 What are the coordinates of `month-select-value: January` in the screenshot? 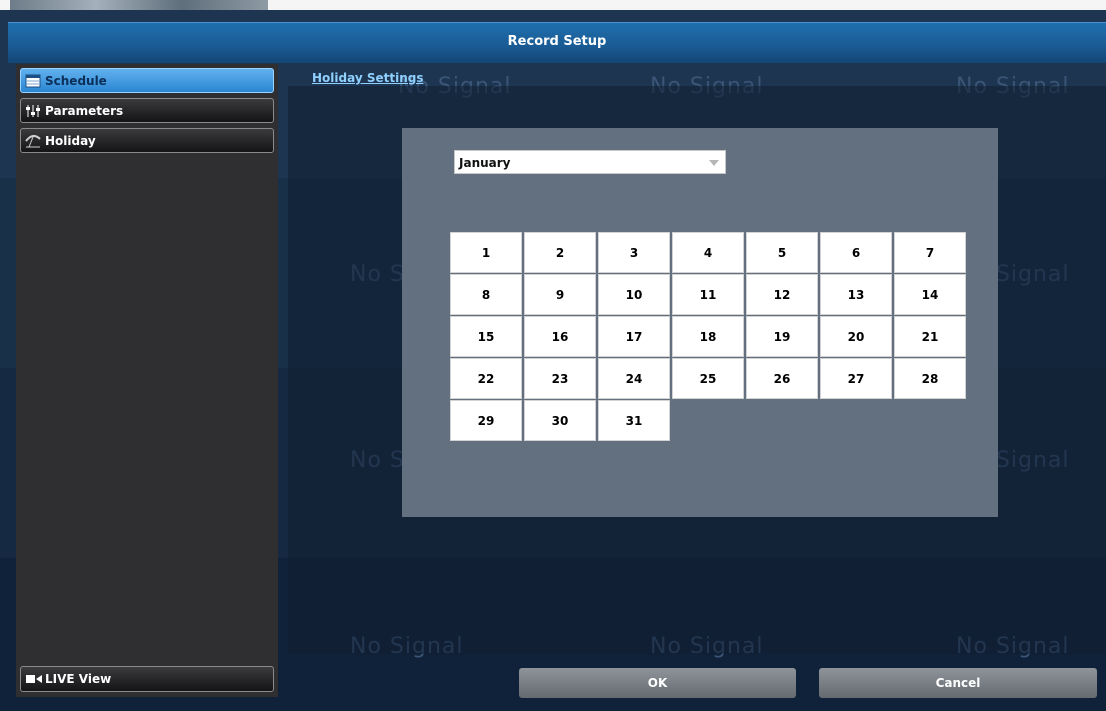 It's located at (485, 163).